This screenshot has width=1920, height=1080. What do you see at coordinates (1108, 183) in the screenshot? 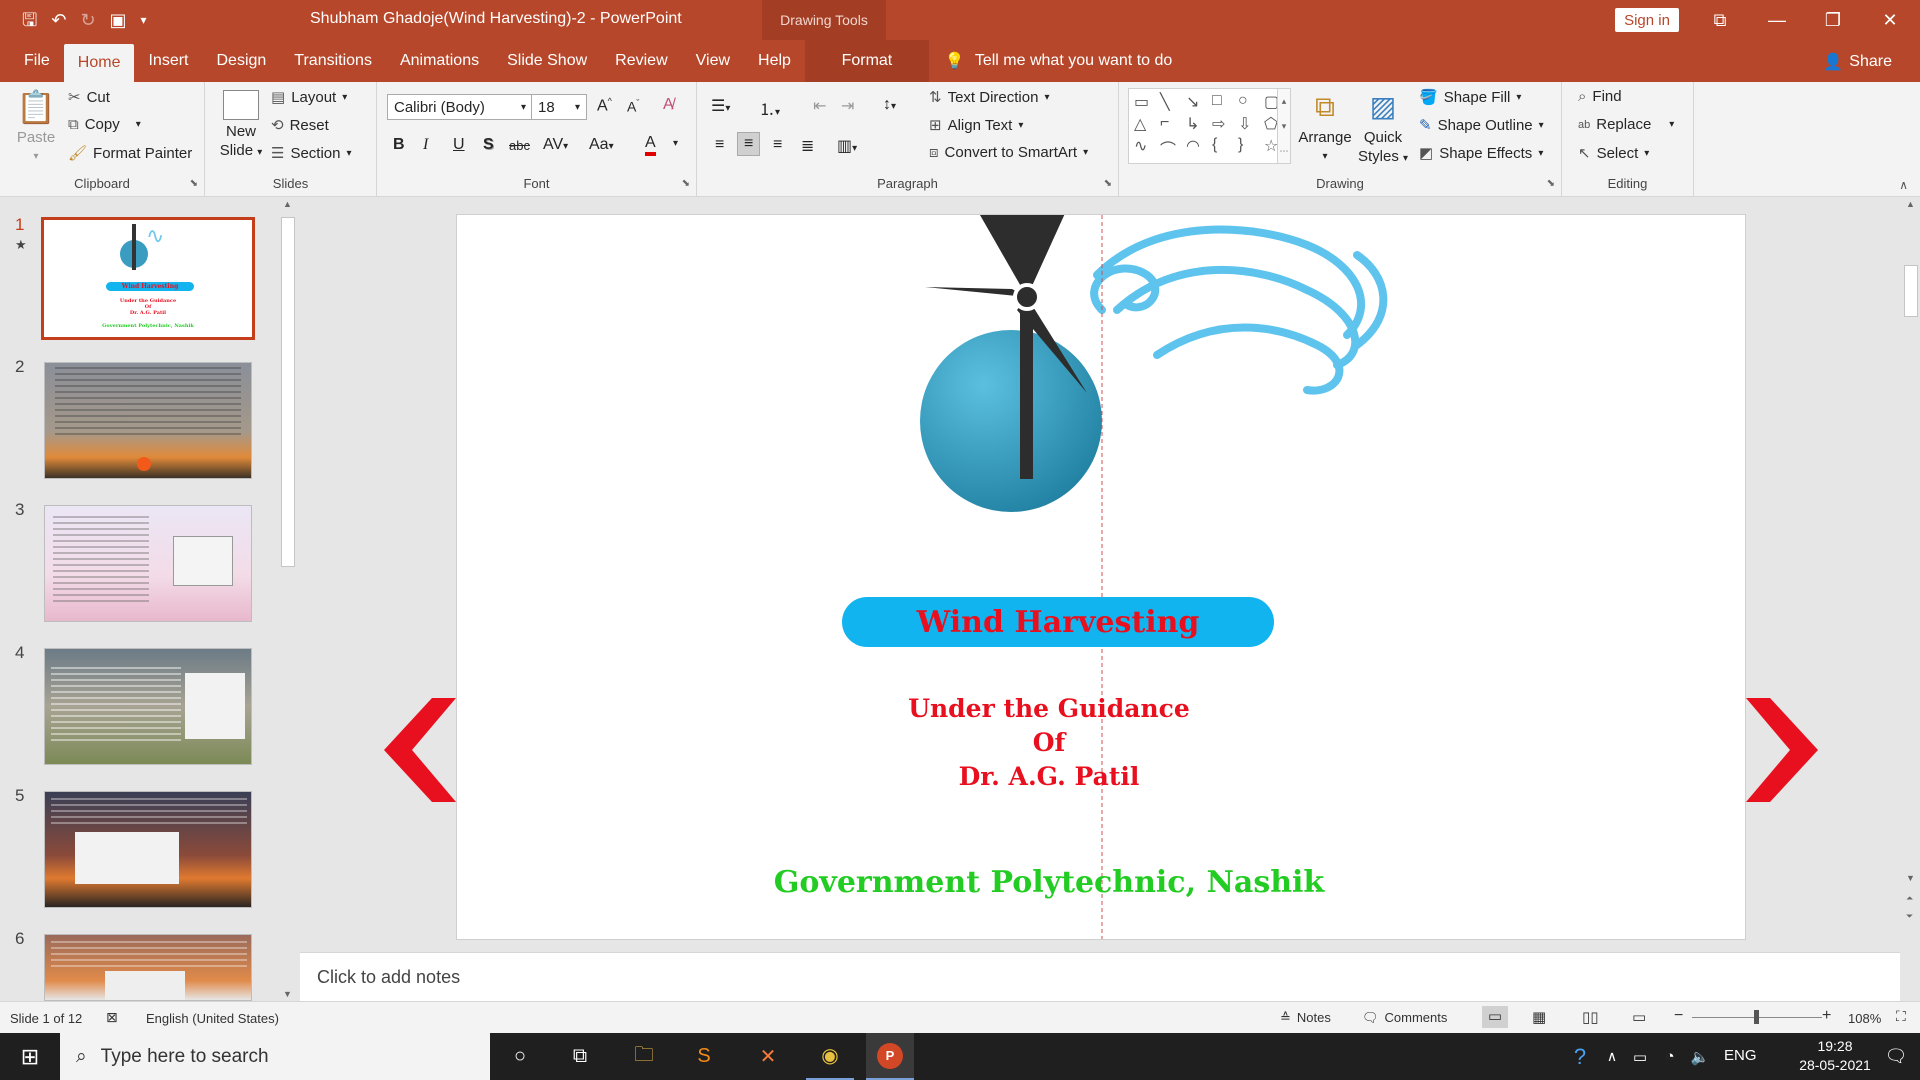
I see `paragraph-launcher-icon: ⬊` at bounding box center [1108, 183].